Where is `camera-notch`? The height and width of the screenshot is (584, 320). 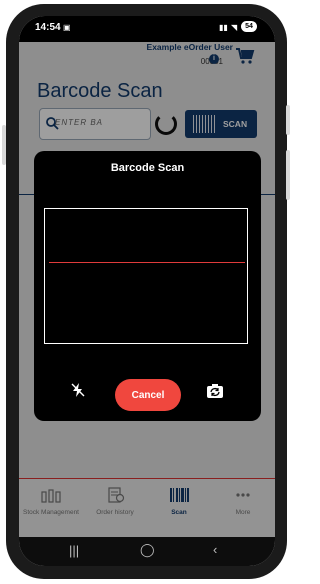
camera-notch is located at coordinates (147, 26).